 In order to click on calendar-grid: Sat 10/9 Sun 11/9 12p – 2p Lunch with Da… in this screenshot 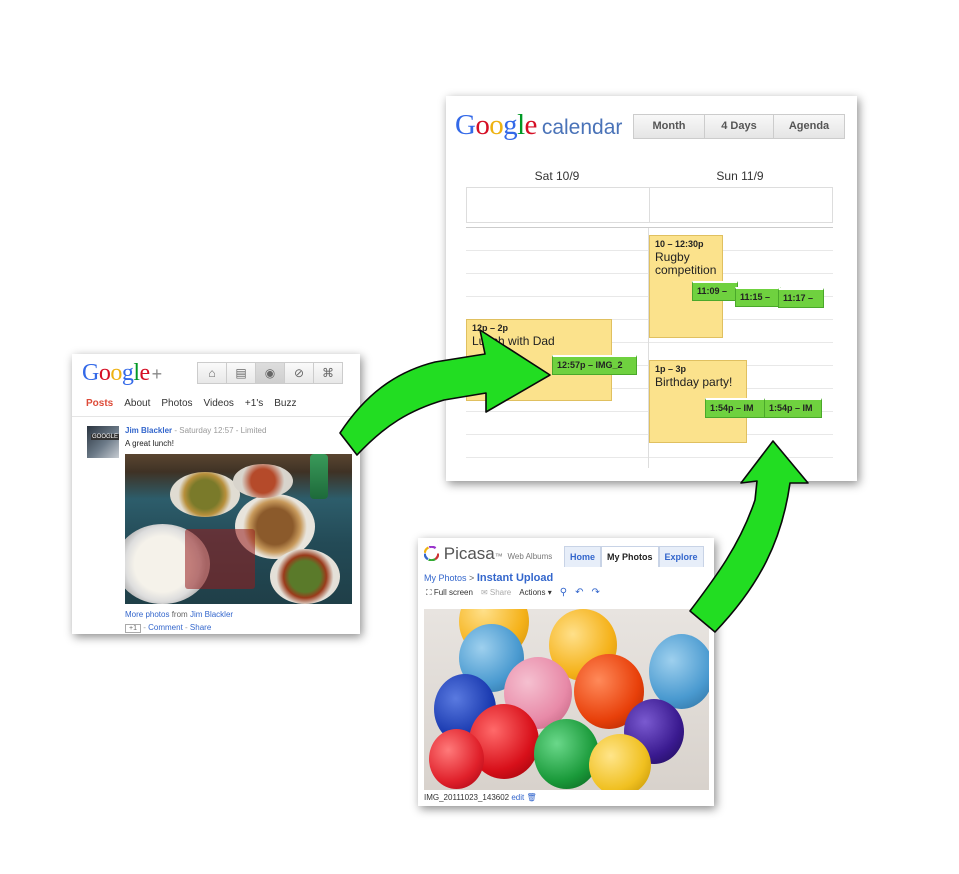, I will do `click(649, 310)`.